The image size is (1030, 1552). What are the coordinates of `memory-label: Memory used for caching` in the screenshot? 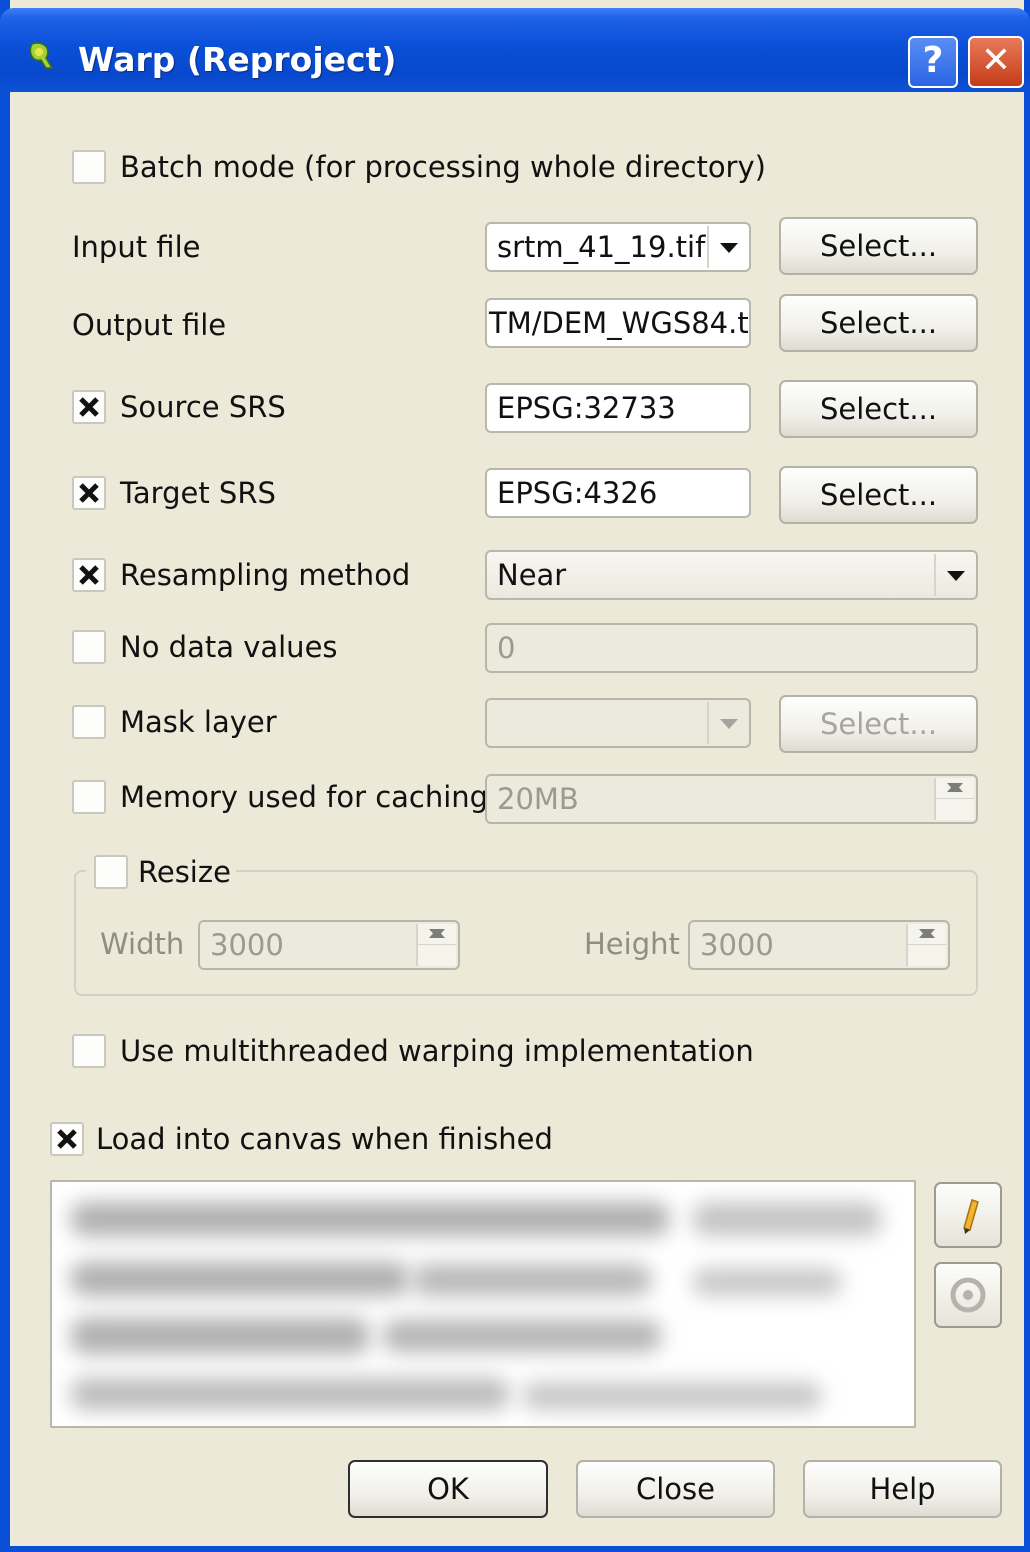 It's located at (304, 797).